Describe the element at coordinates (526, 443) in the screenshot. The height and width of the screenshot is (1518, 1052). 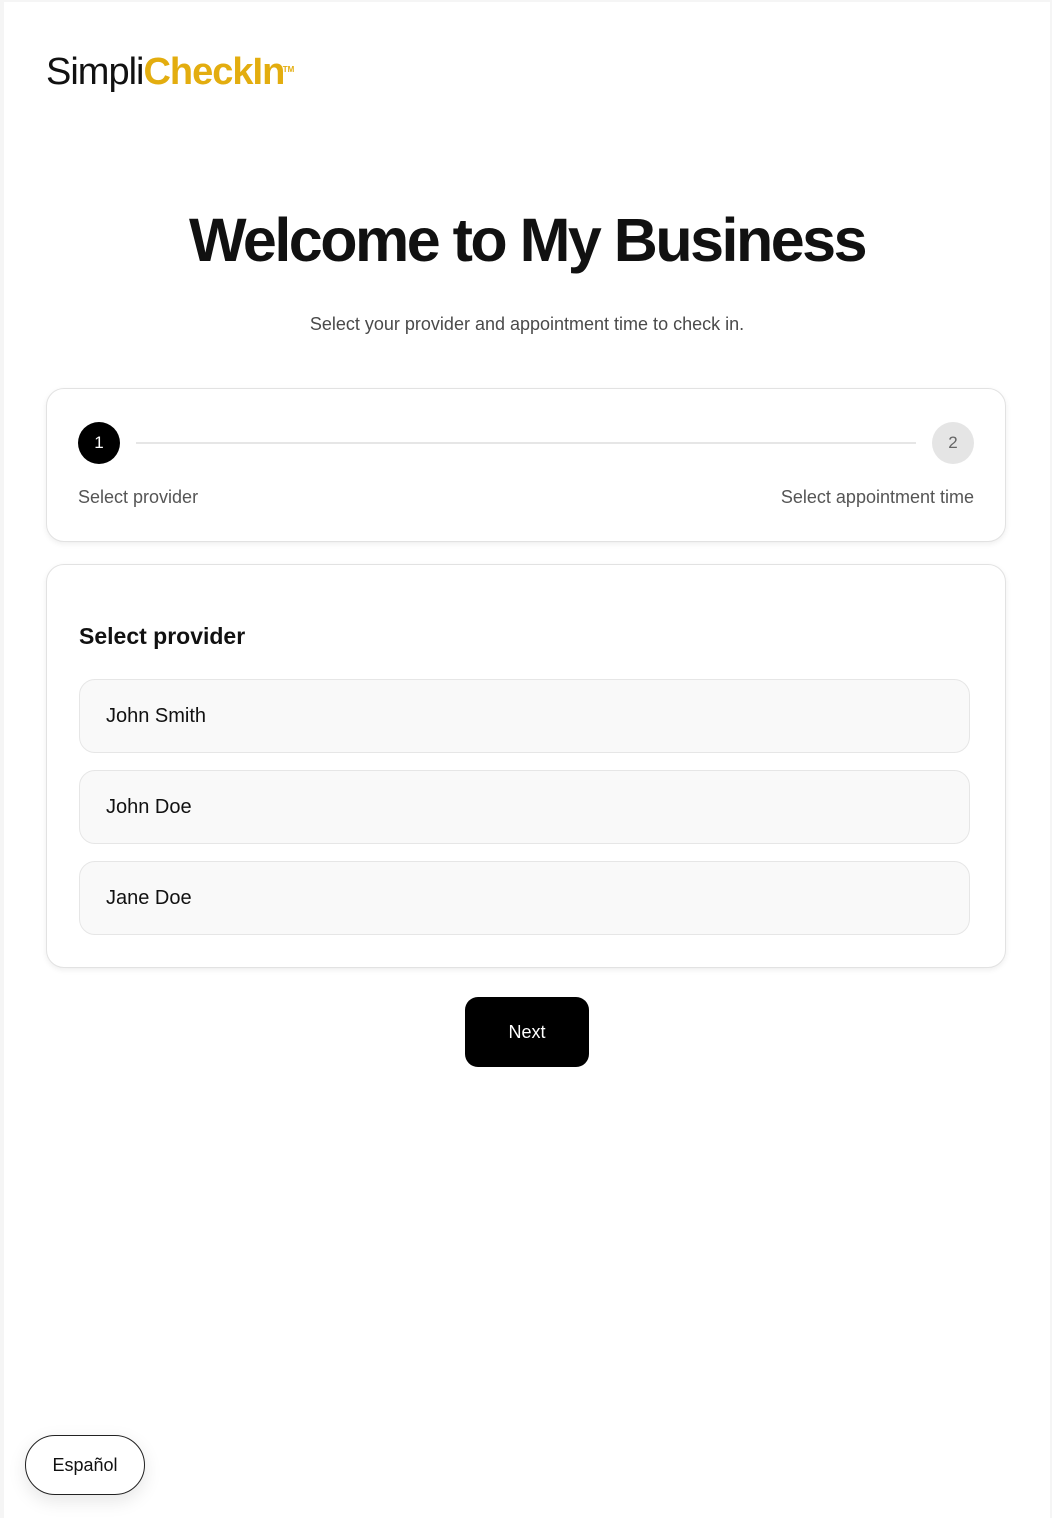
I see `step-connector-line` at that location.